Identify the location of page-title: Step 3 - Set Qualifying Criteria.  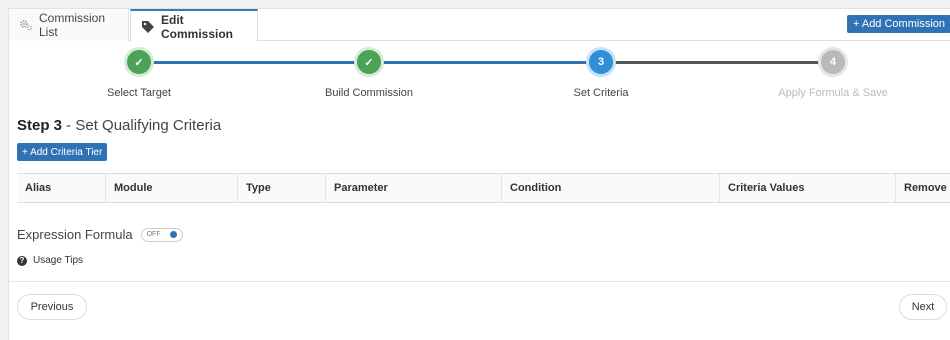
(119, 125).